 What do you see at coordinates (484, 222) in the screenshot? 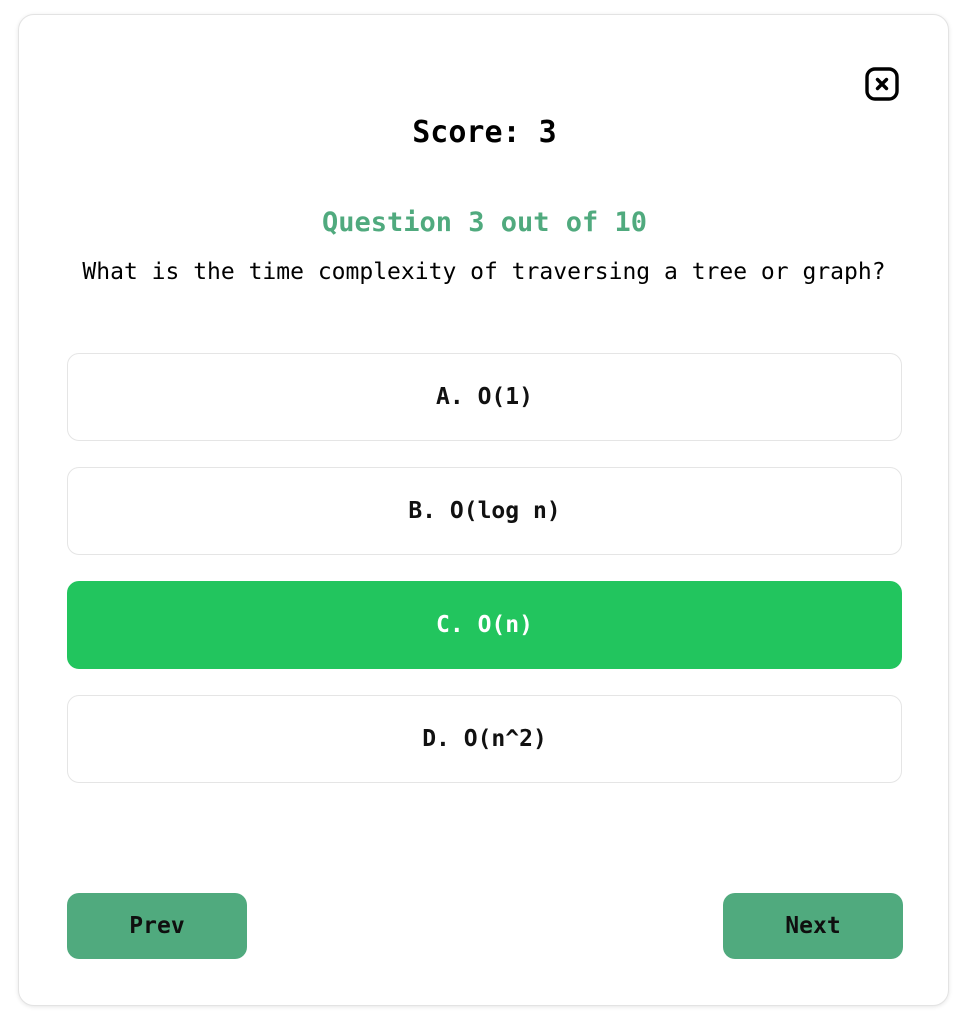
I see `question-counter: Question 3 out of 10` at bounding box center [484, 222].